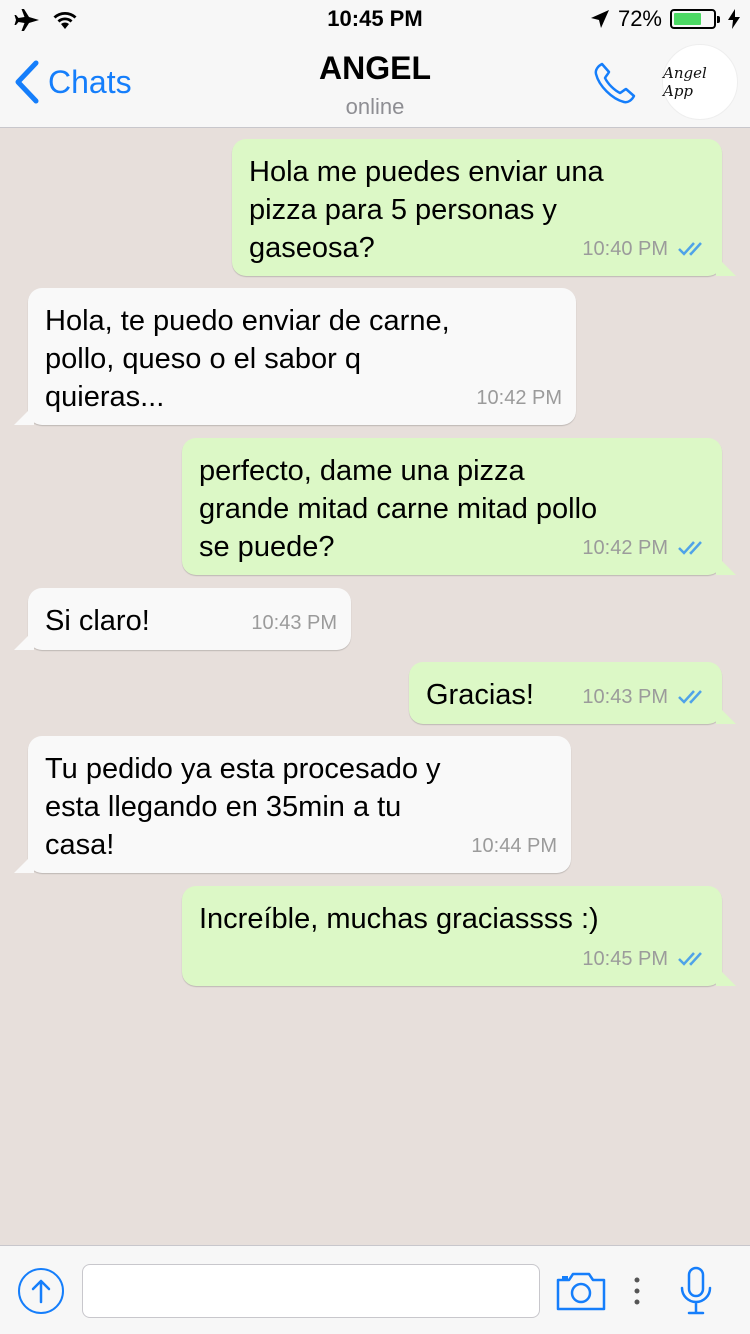  Describe the element at coordinates (581, 1291) in the screenshot. I see `camera-icon` at that location.